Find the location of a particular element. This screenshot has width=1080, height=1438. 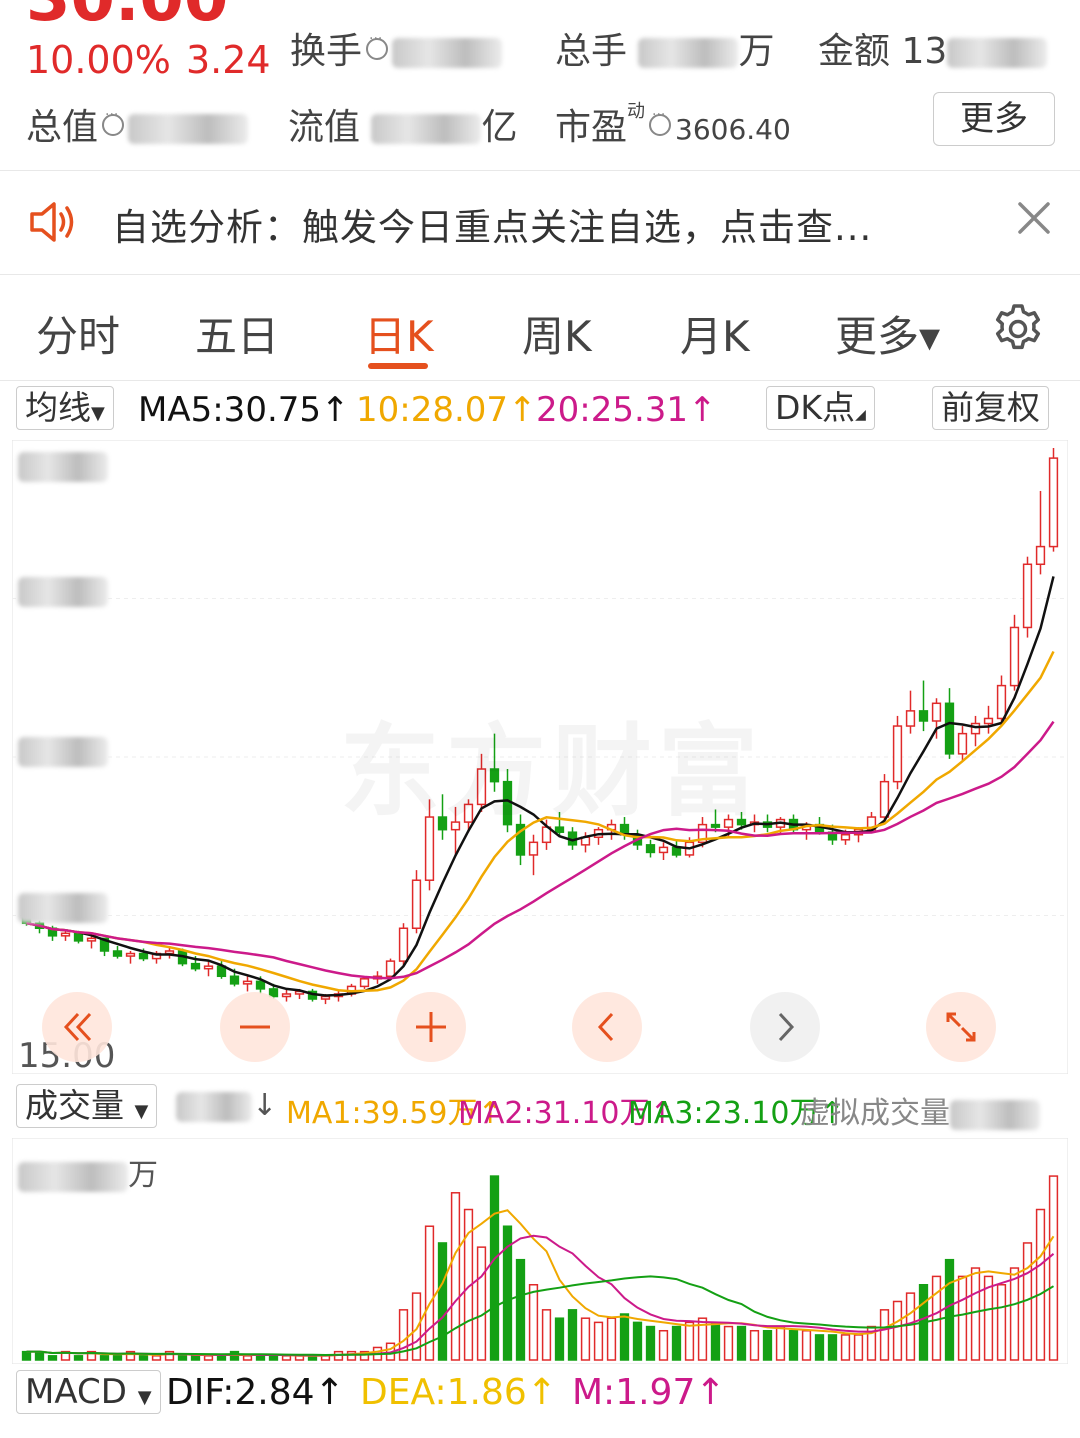

plus-icon is located at coordinates (431, 1027).